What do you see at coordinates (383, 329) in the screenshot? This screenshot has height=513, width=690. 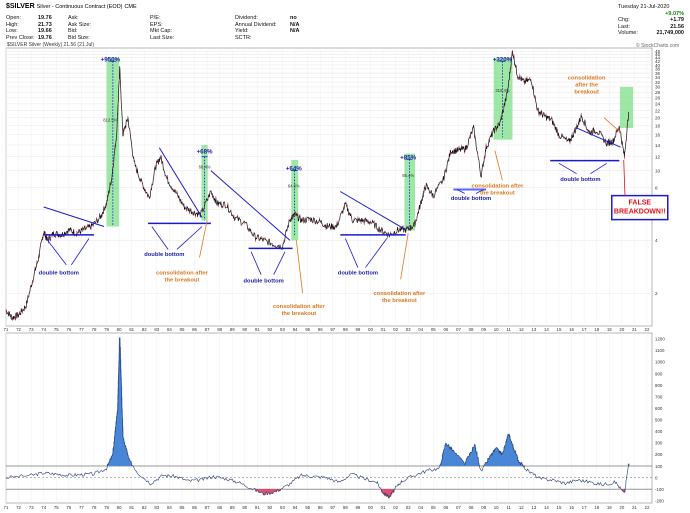 I see `x-tick-label: 01` at bounding box center [383, 329].